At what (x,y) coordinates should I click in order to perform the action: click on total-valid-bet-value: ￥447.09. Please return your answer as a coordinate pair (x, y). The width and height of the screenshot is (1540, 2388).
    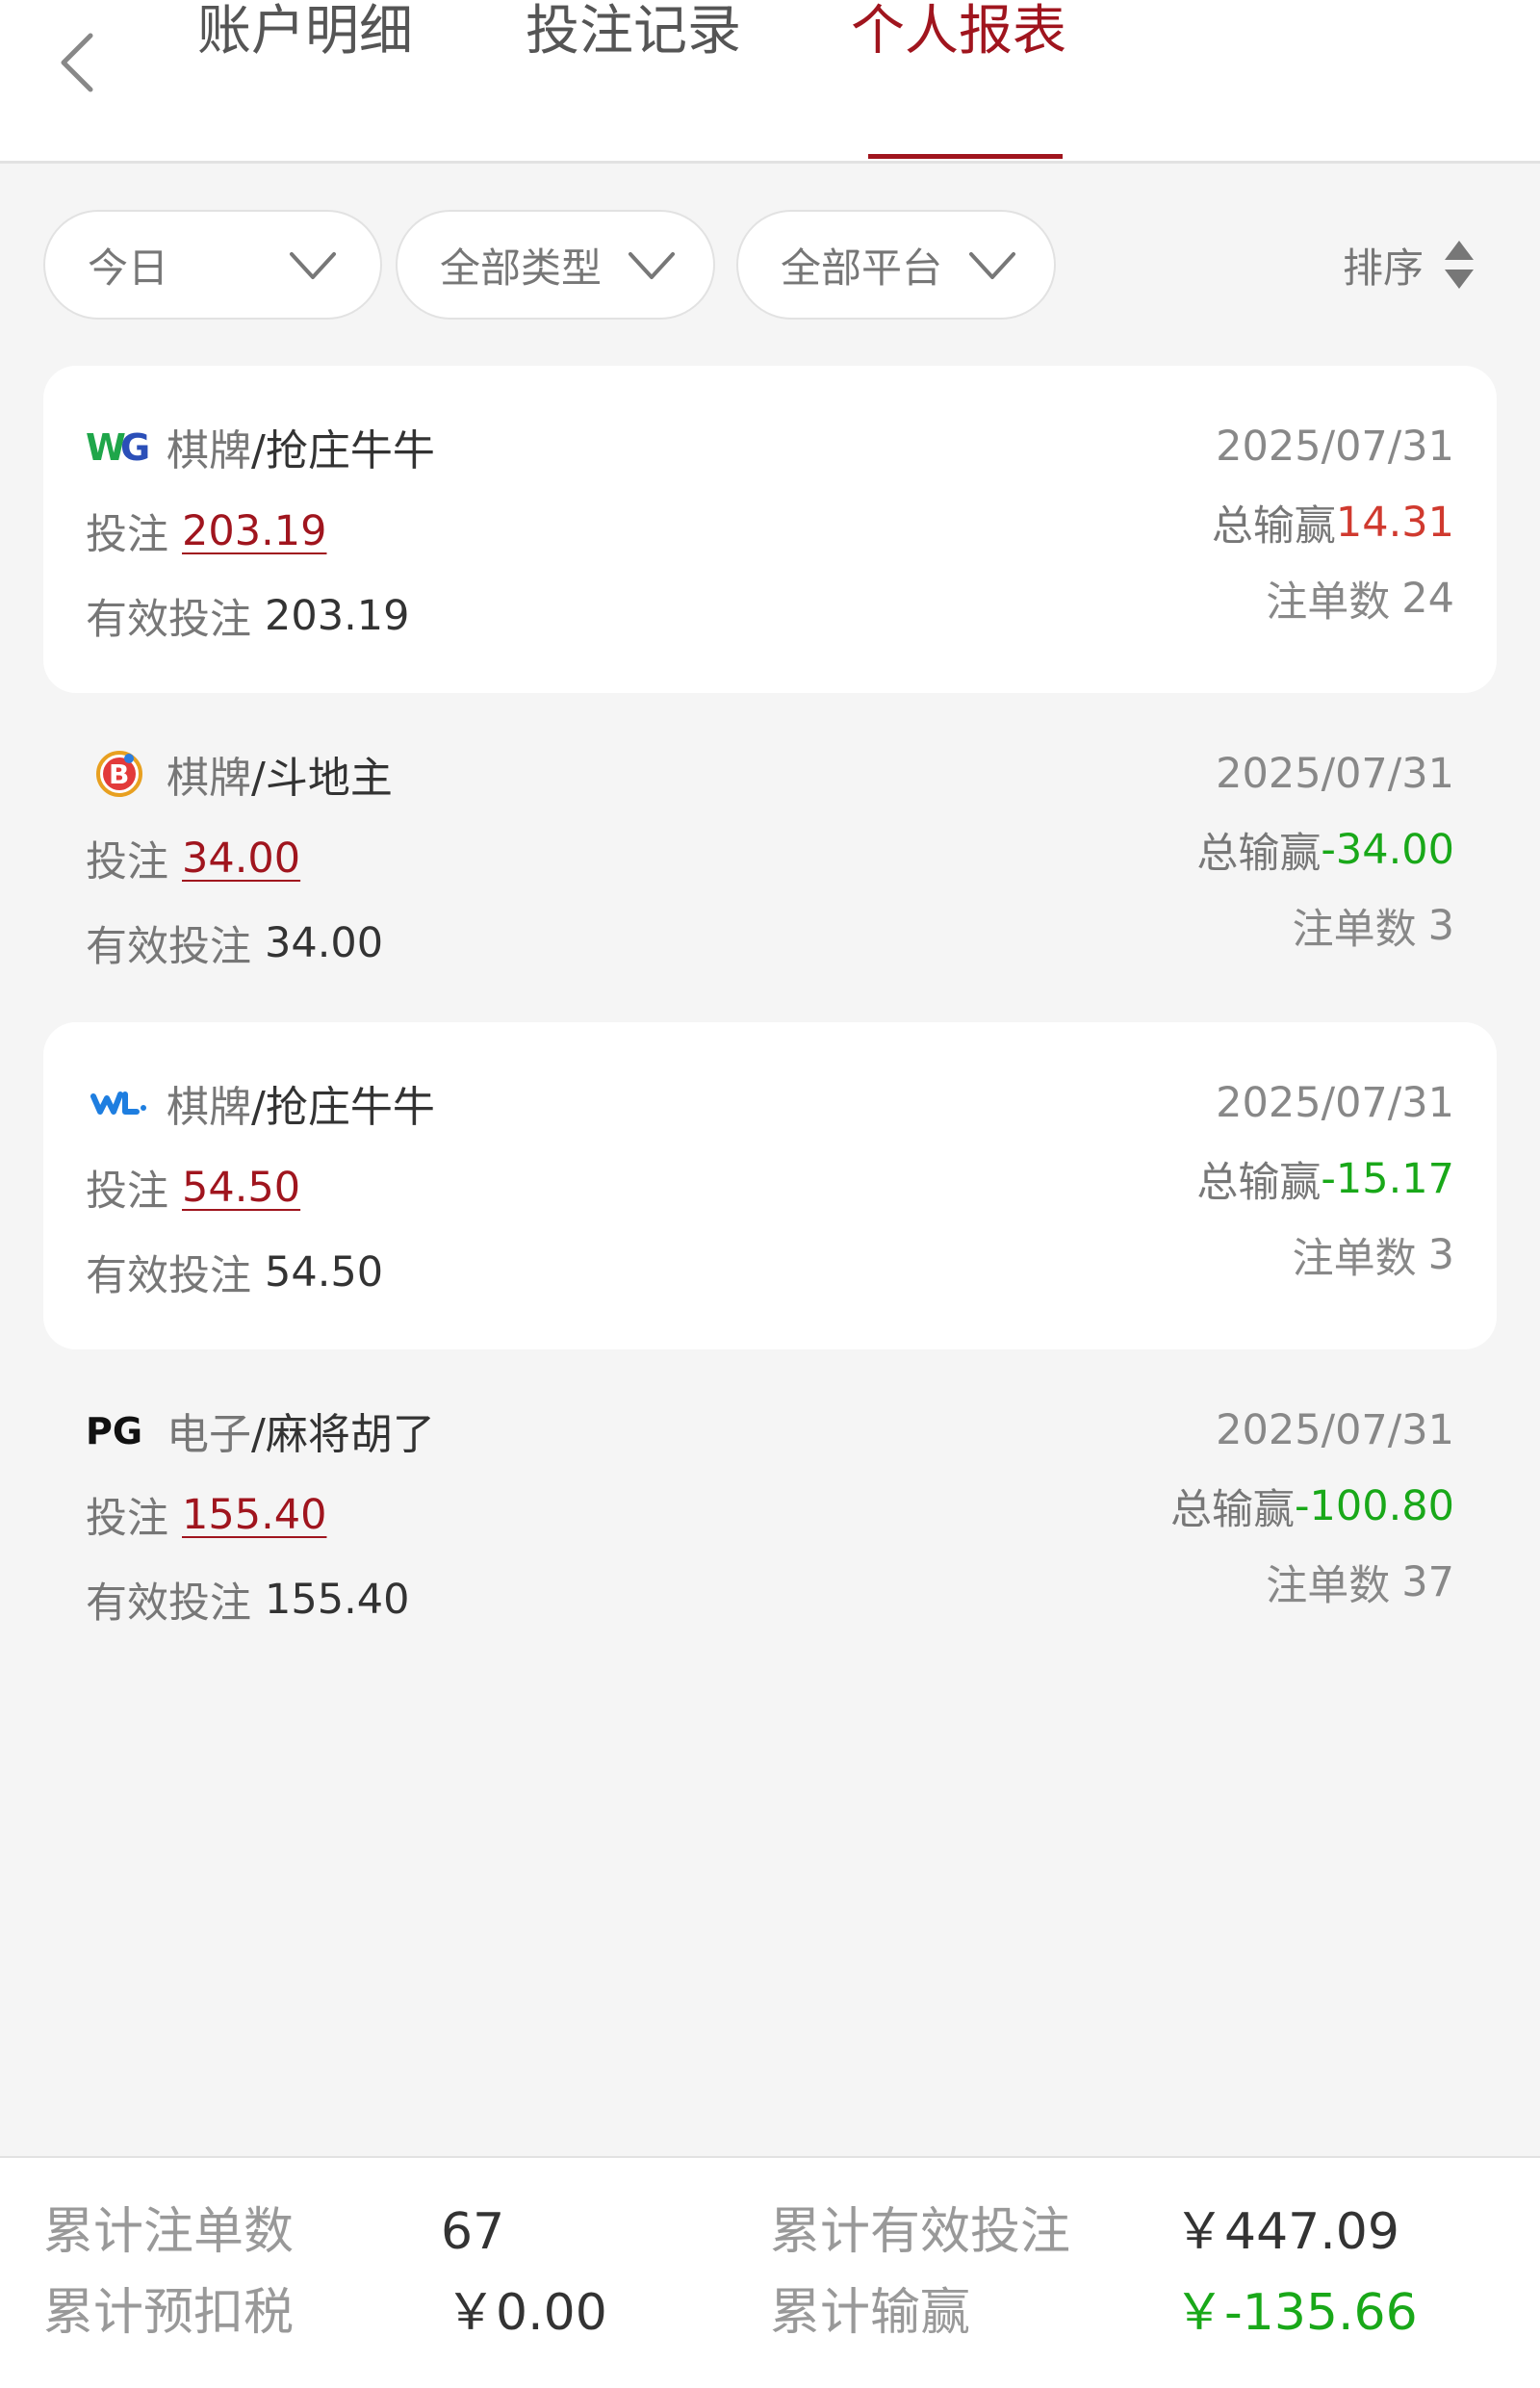
    Looking at the image, I should click on (1286, 2232).